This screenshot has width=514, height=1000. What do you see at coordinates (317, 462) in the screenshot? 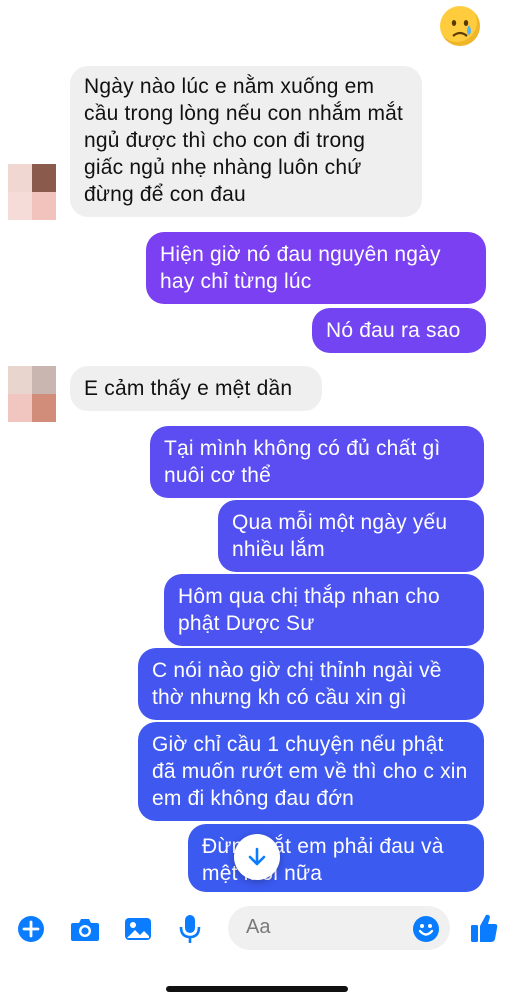
I see `message-bubble-outgoing: Tại mình không có đủ chất gì nuôi cơ thể` at bounding box center [317, 462].